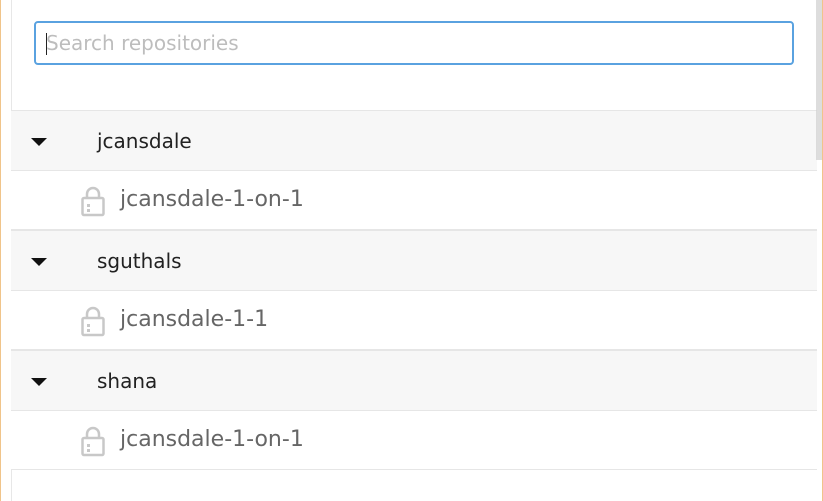  Describe the element at coordinates (194, 319) in the screenshot. I see `repo-name: jcansdale-1-1` at that location.